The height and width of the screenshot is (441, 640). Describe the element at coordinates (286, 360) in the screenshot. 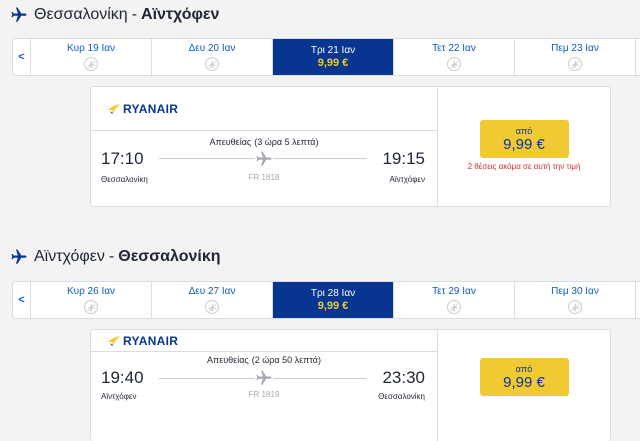

I see `flight-duration: (2 ώρα 50 λεπτά)` at that location.